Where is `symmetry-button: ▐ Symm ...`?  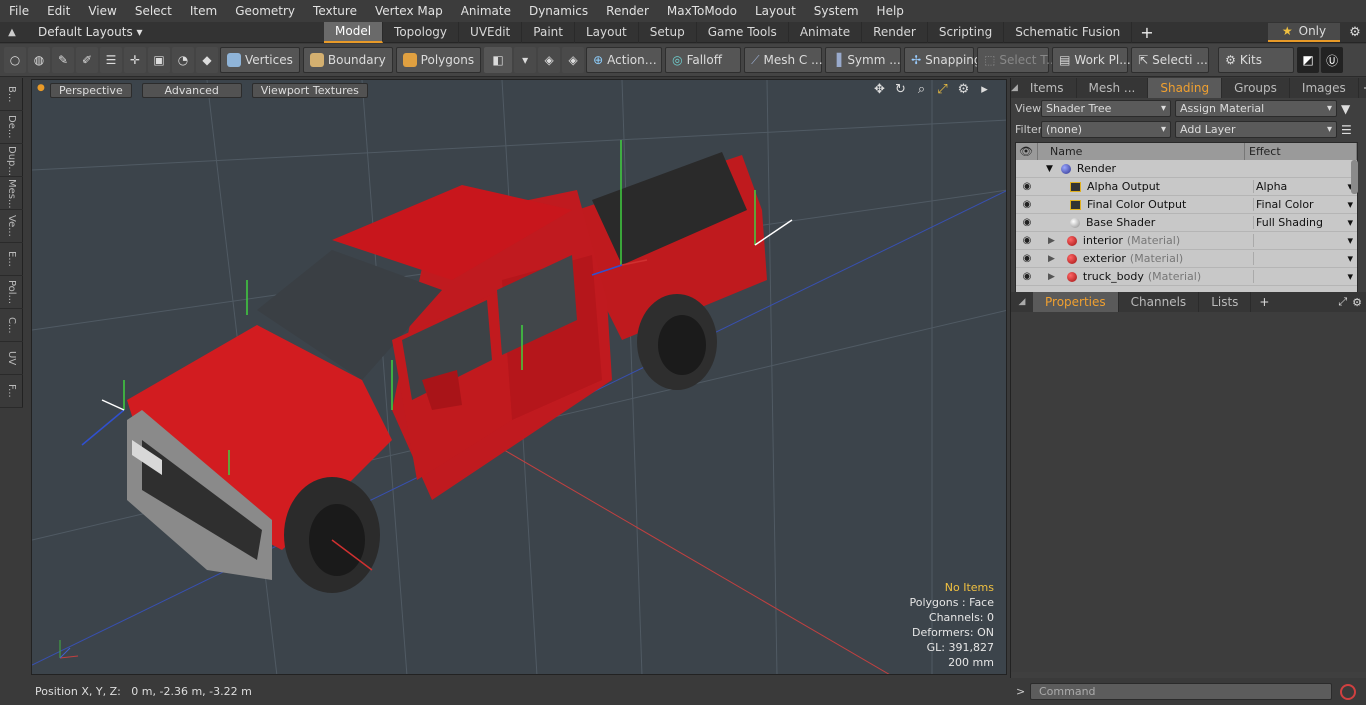 symmetry-button: ▐ Symm ... is located at coordinates (863, 60).